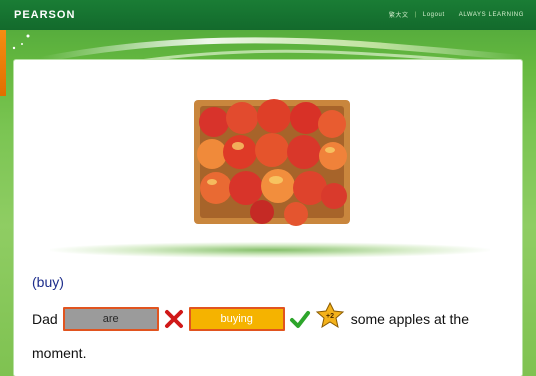 The image size is (536, 376). I want to click on tagline: ALWAYS LEARNING, so click(491, 14).